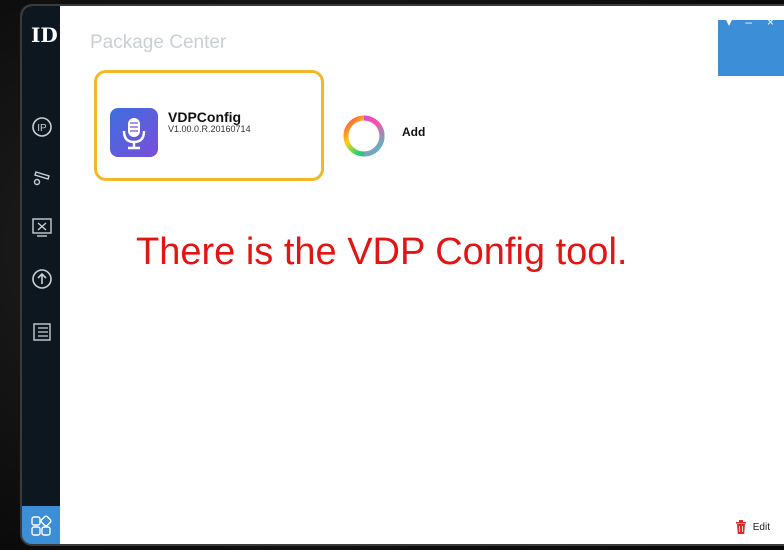  I want to click on ip-icon: IP, so click(42, 127).